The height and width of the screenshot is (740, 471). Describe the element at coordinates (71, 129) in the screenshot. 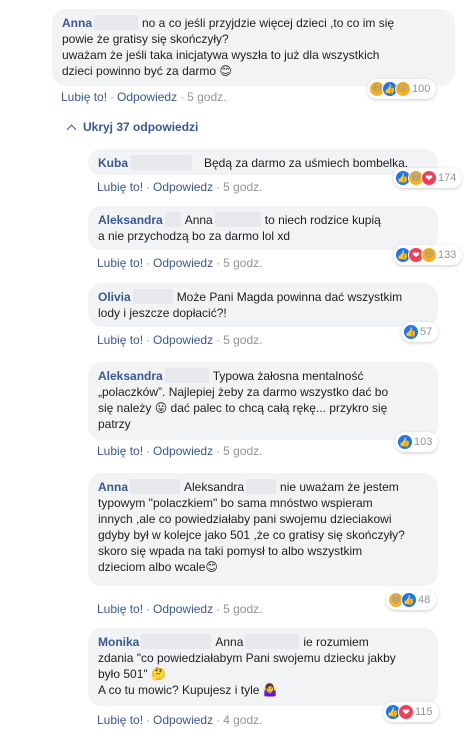

I see `chevron-up-icon` at that location.